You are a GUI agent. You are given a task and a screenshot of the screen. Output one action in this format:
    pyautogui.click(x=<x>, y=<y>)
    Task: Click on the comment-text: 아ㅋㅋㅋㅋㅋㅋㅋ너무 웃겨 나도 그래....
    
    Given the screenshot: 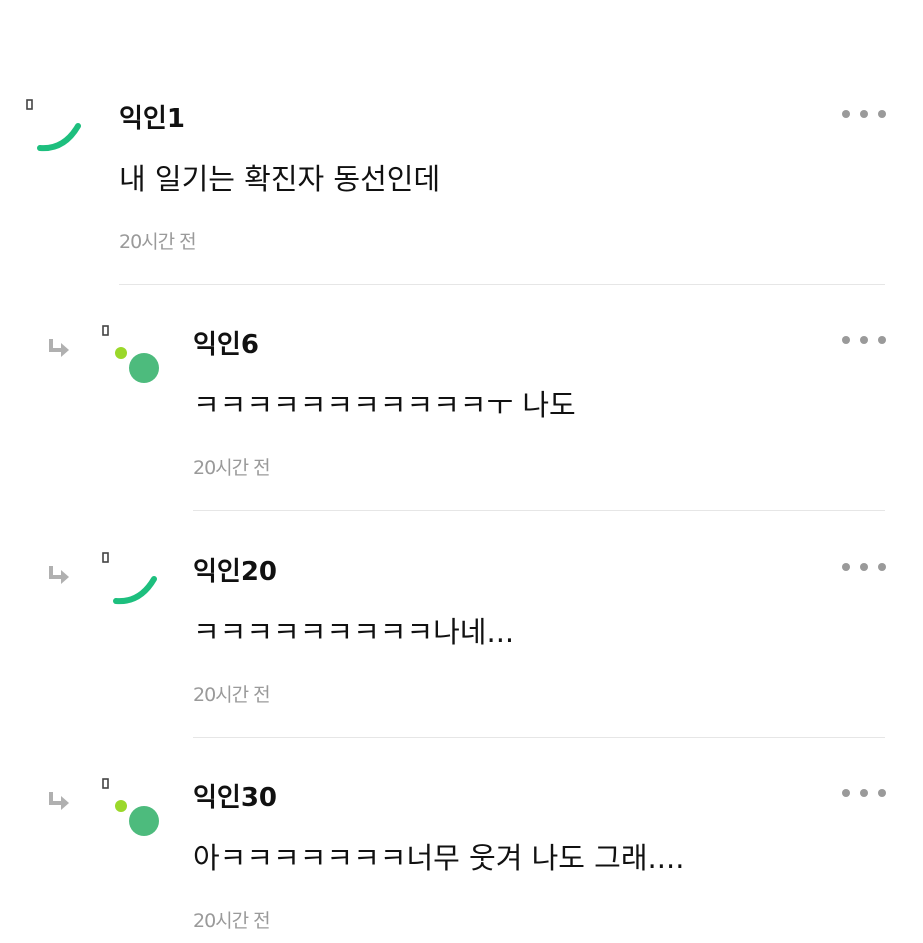 What is the action you would take?
    pyautogui.click(x=439, y=858)
    